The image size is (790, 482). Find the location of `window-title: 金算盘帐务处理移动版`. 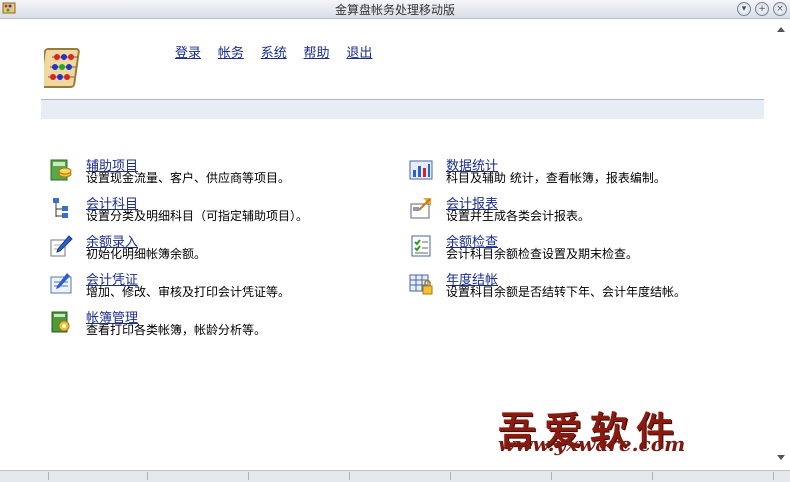

window-title: 金算盘帐务处理移动版 is located at coordinates (394, 10).